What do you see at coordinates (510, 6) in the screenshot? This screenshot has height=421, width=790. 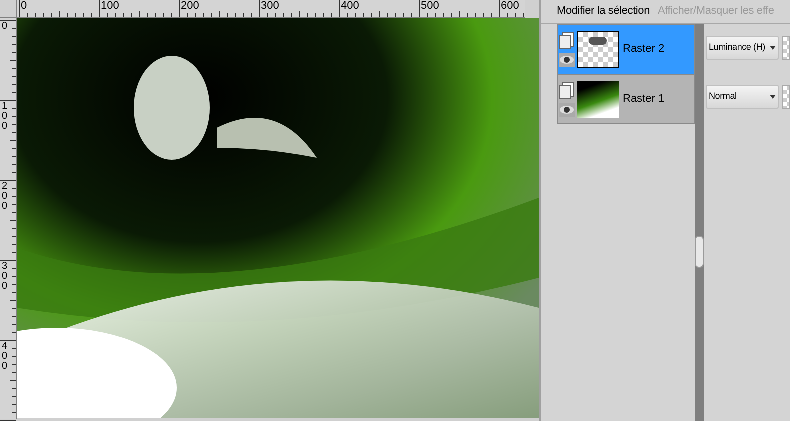 I see `ruler-label: 600` at bounding box center [510, 6].